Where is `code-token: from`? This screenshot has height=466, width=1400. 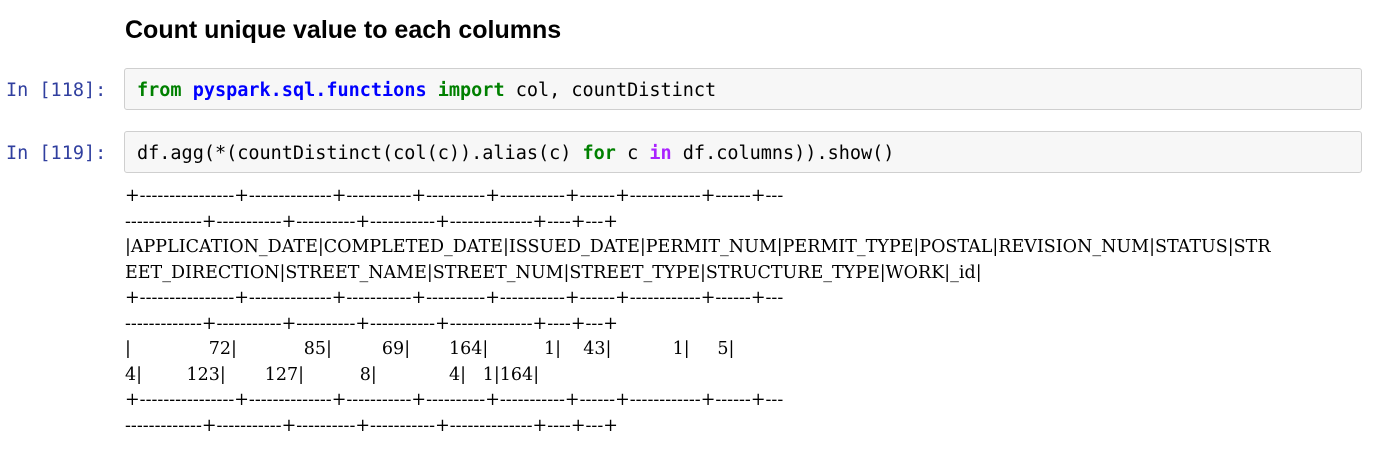
code-token: from is located at coordinates (159, 90).